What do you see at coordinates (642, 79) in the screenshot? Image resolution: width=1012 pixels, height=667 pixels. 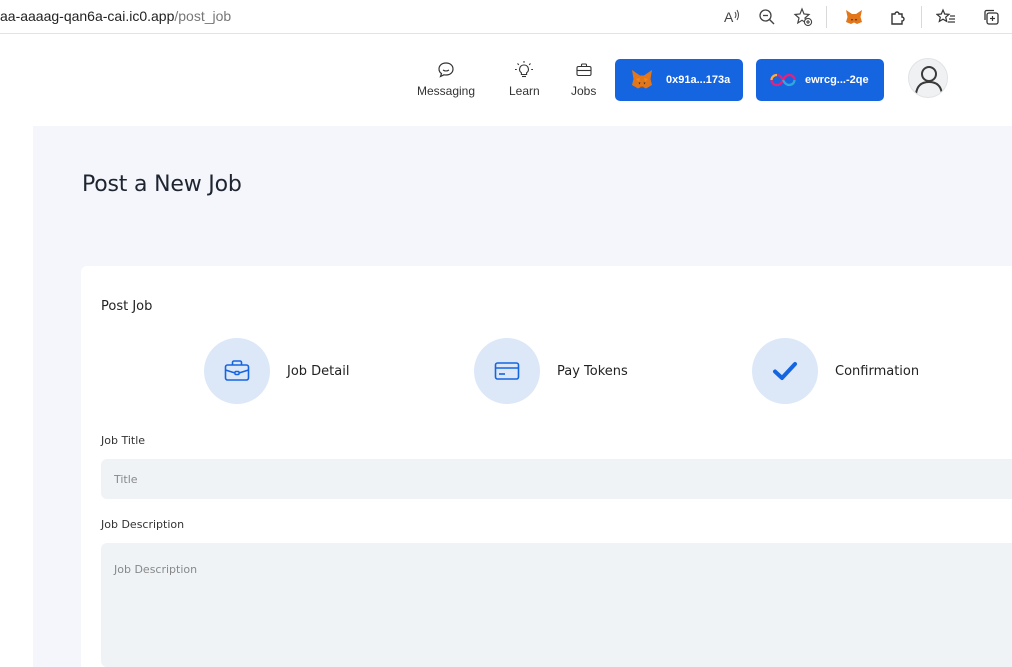 I see `metamask-fox-icon` at bounding box center [642, 79].